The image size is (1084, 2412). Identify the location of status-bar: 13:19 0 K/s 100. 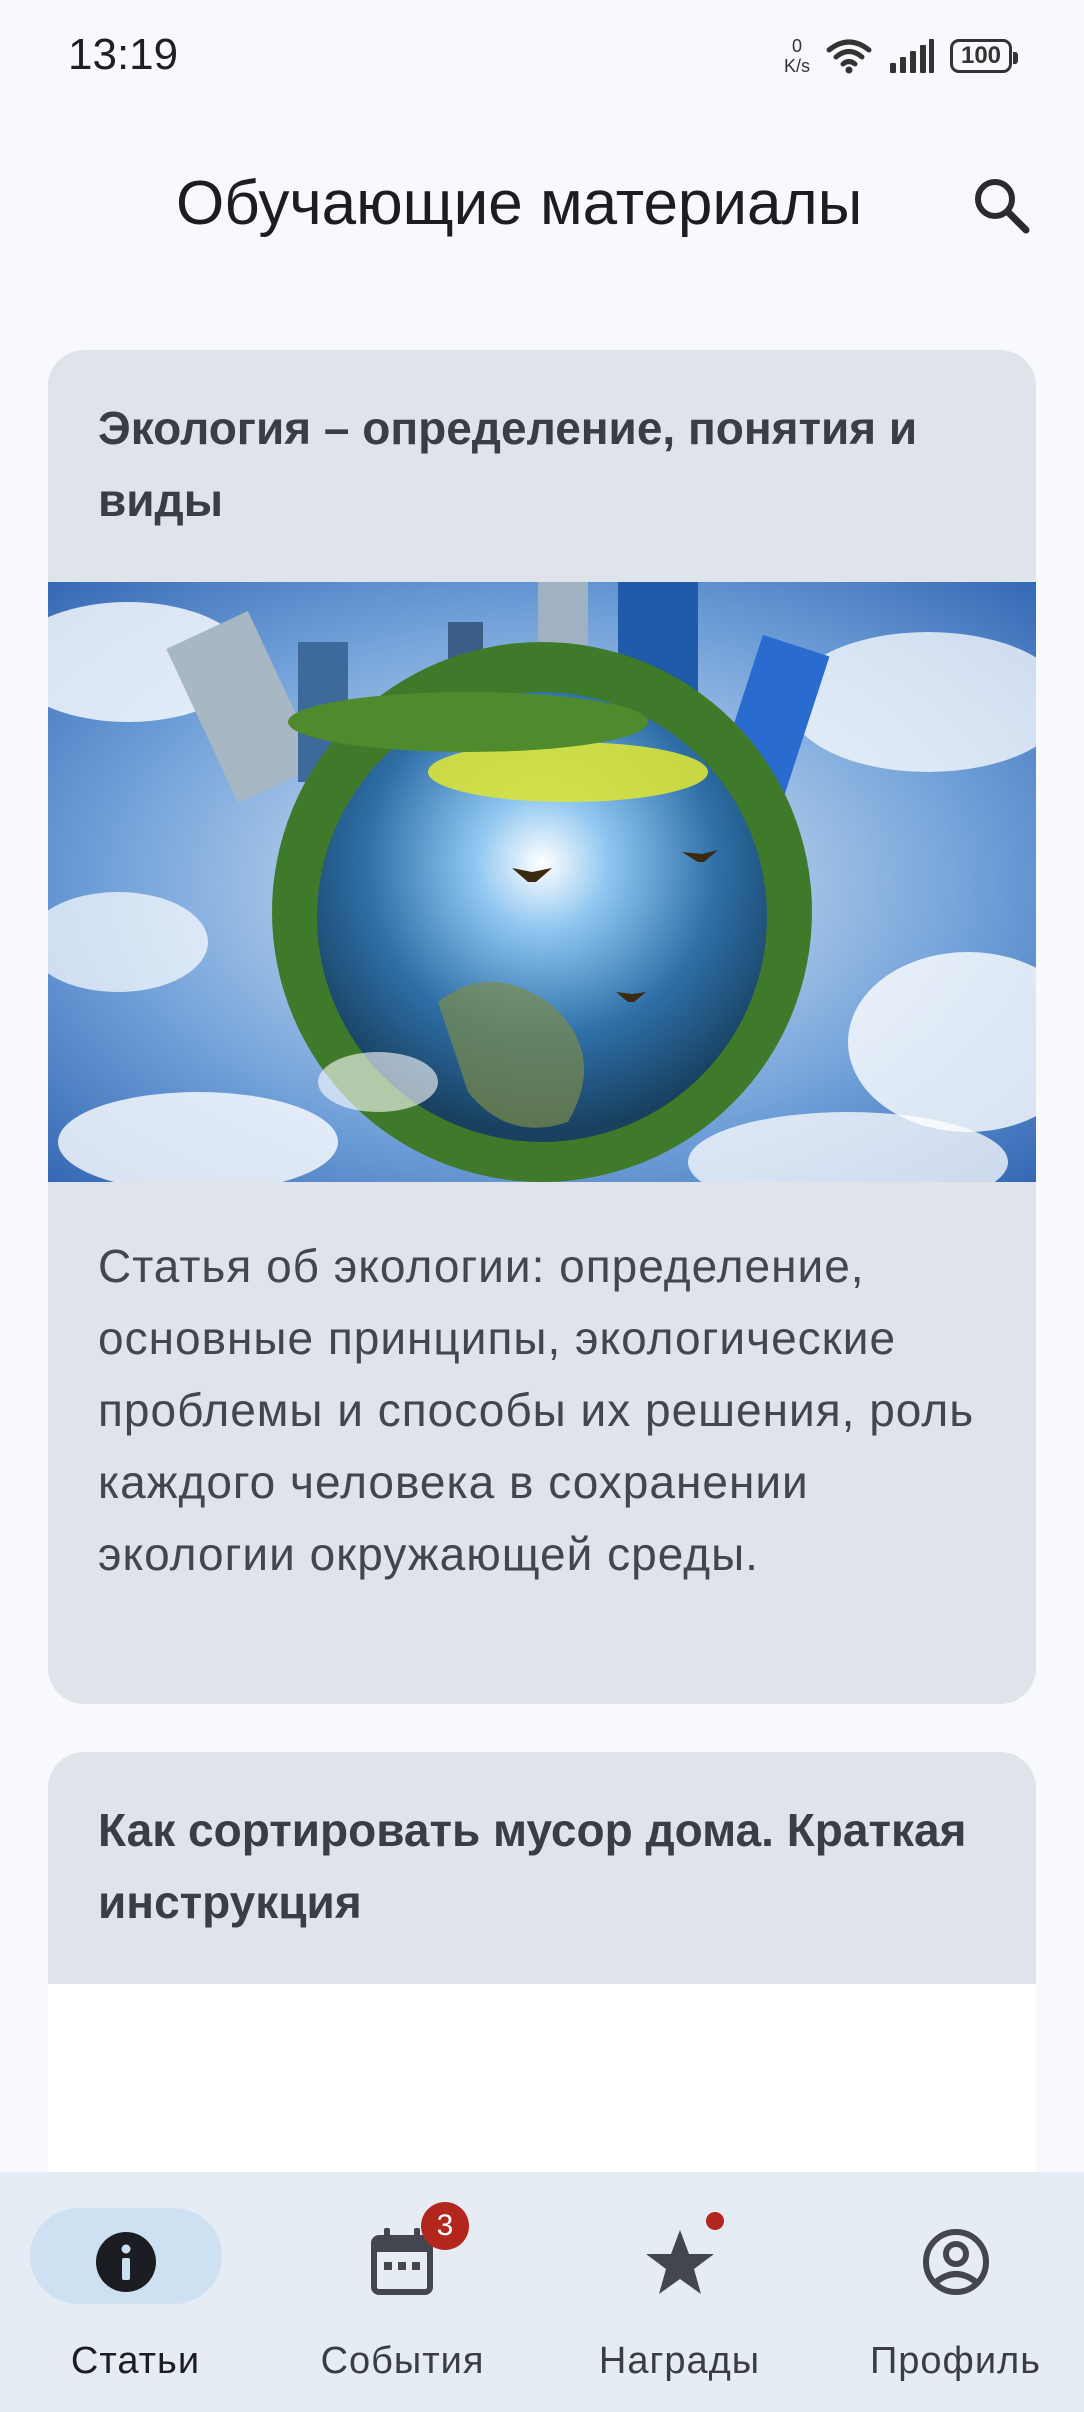
(542, 55).